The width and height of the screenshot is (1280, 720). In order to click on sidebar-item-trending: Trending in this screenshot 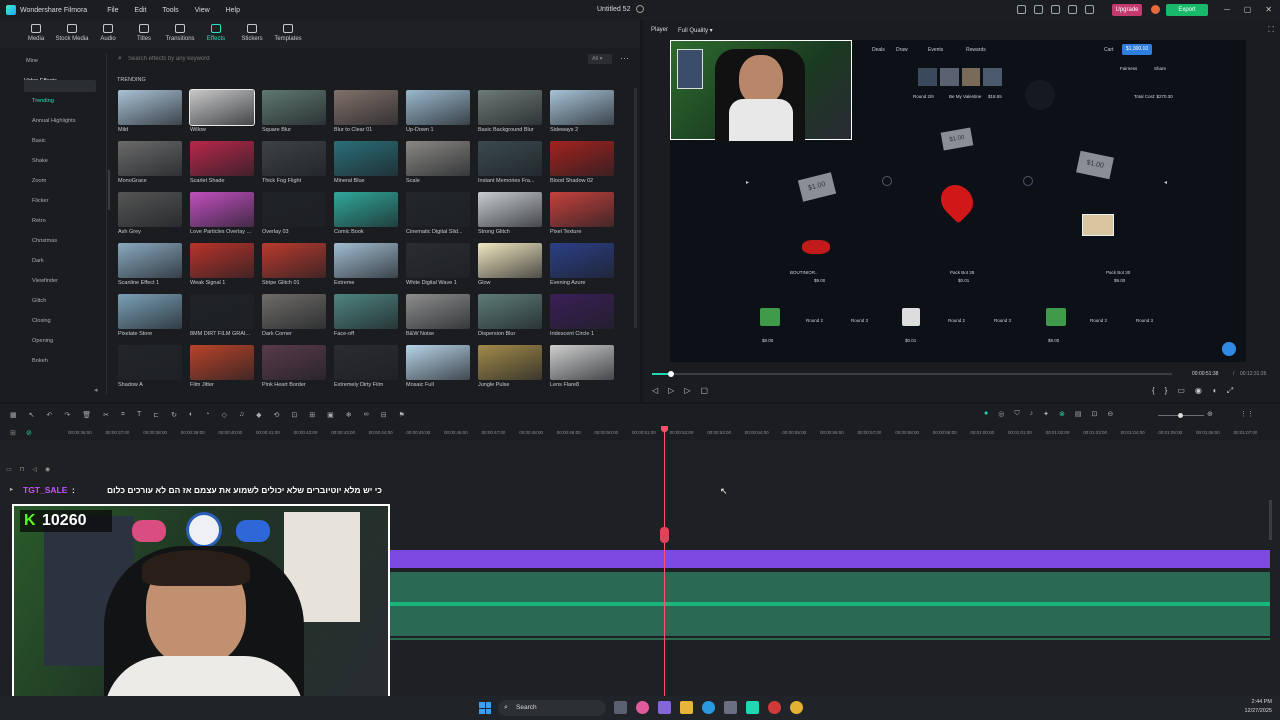, I will do `click(43, 101)`.